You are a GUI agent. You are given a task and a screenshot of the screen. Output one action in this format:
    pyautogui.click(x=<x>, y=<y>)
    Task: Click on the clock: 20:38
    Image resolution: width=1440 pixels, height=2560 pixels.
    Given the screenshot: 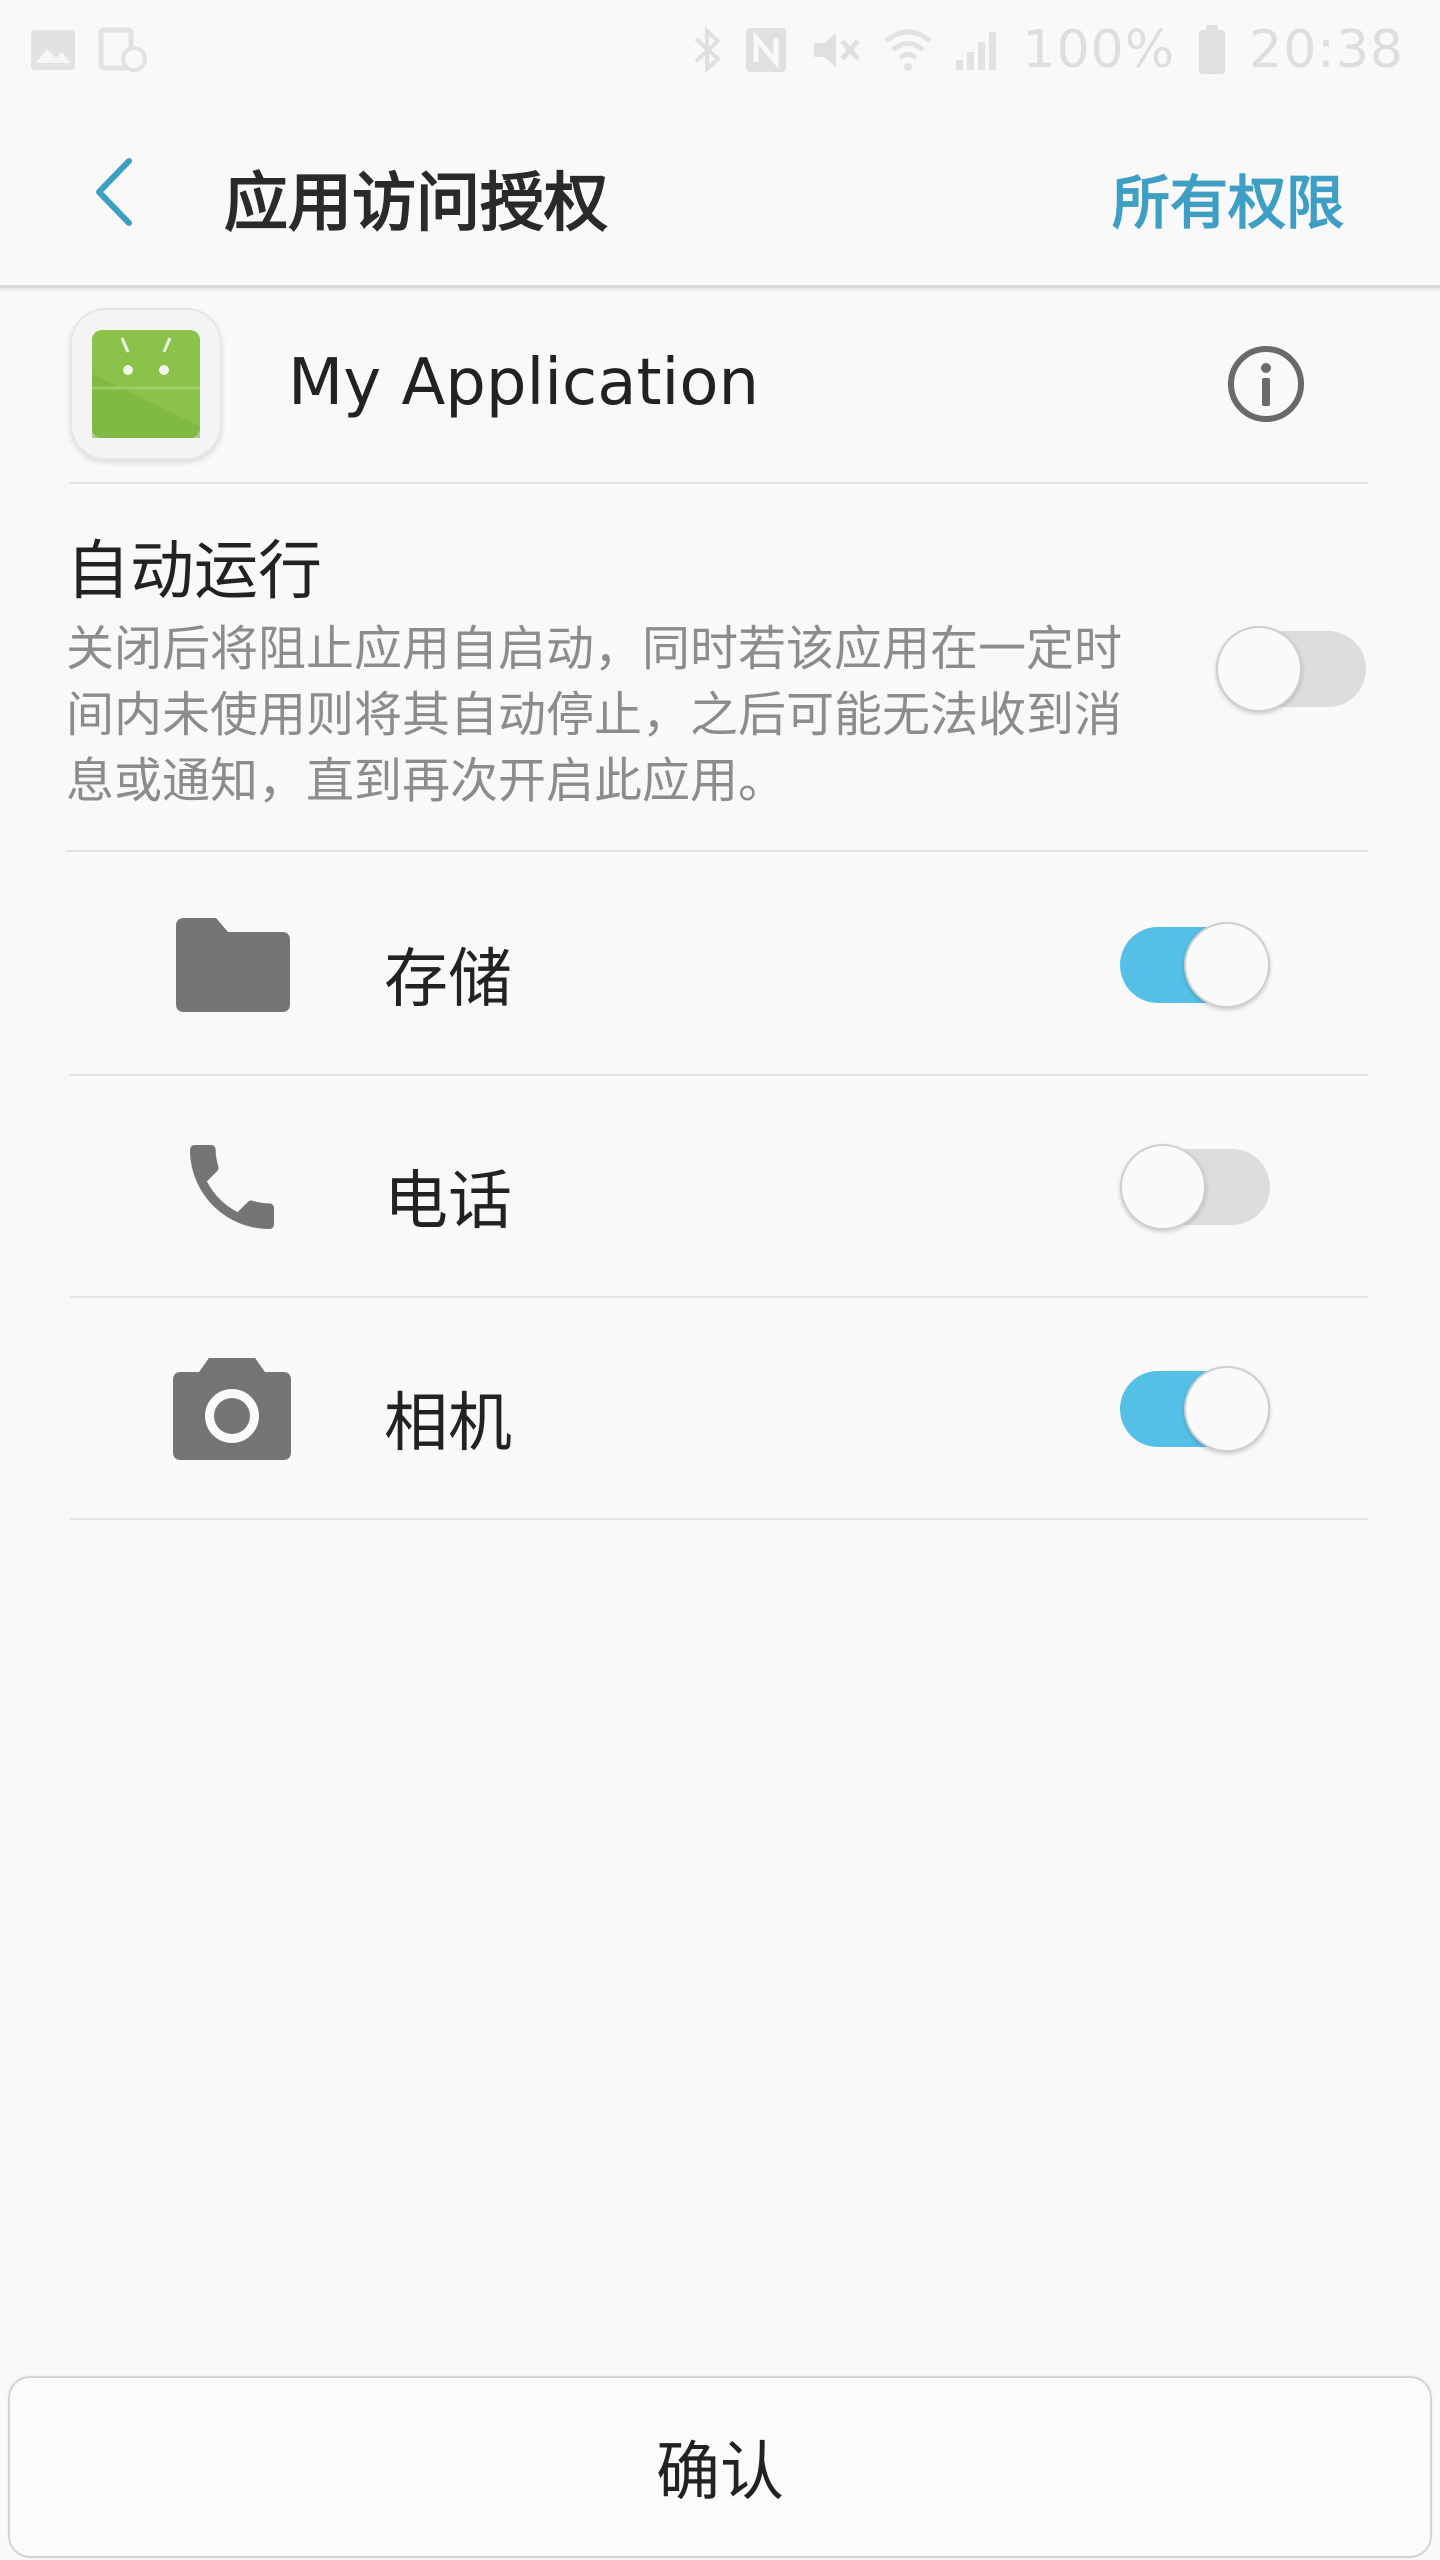 What is the action you would take?
    pyautogui.click(x=1326, y=50)
    